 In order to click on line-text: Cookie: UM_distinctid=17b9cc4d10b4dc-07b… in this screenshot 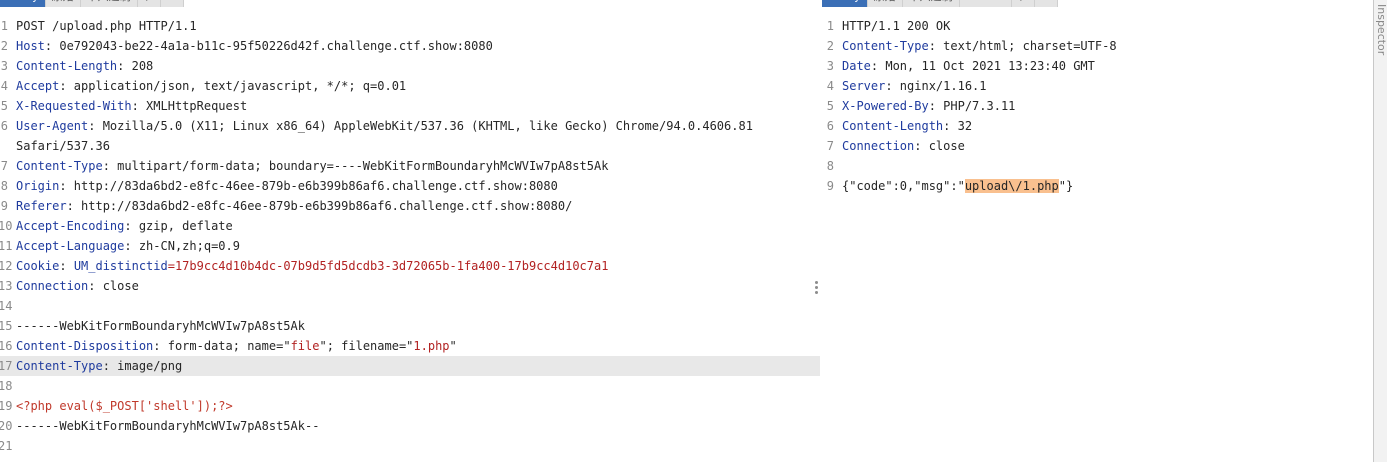, I will do `click(312, 266)`.